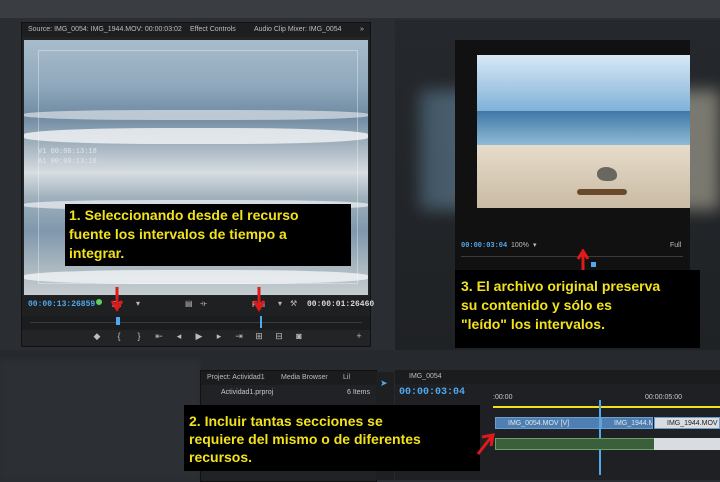 Image resolution: width=720 pixels, height=482 pixels. I want to click on red-arrow-out, so click(259, 299).